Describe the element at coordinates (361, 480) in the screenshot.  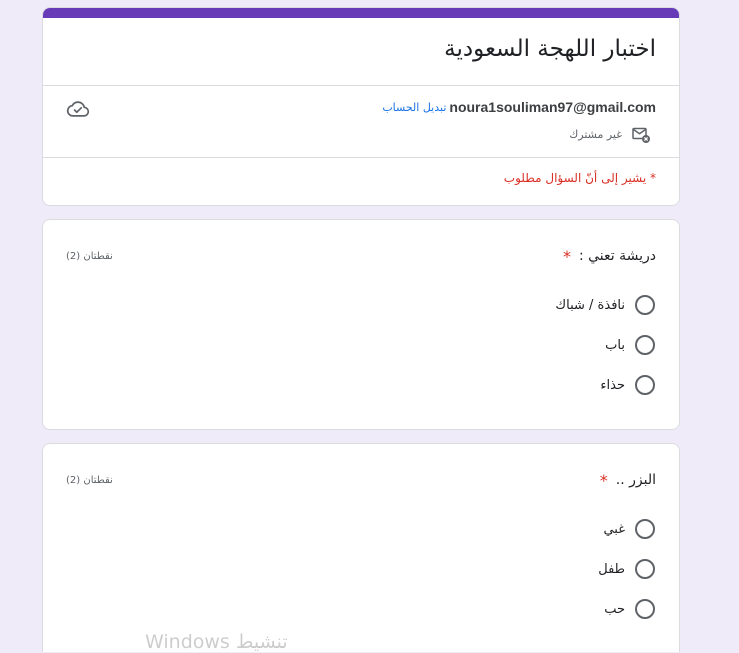
I see `question-header: البزر .. * نقطتان (2)` at that location.